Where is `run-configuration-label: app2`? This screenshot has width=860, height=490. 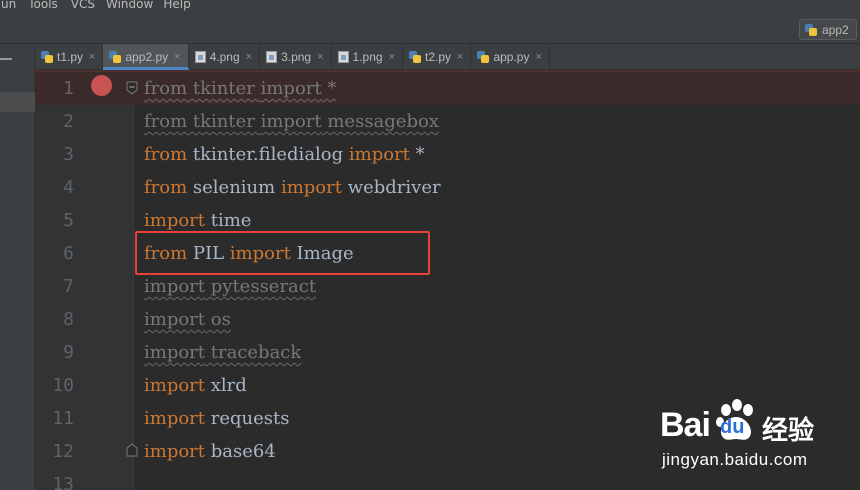 run-configuration-label: app2 is located at coordinates (835, 29).